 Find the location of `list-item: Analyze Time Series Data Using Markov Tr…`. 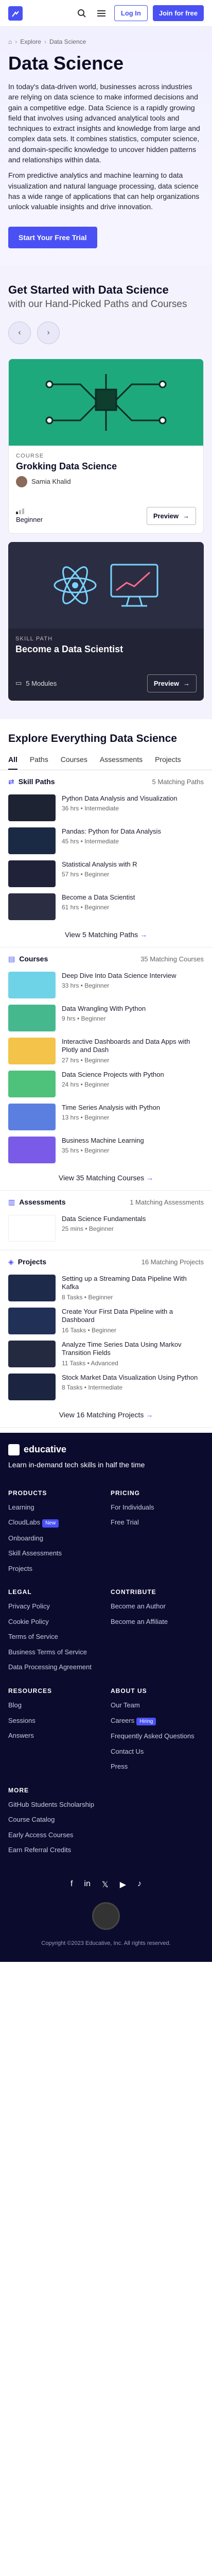

list-item: Analyze Time Series Data Using Markov Tr… is located at coordinates (106, 1353).